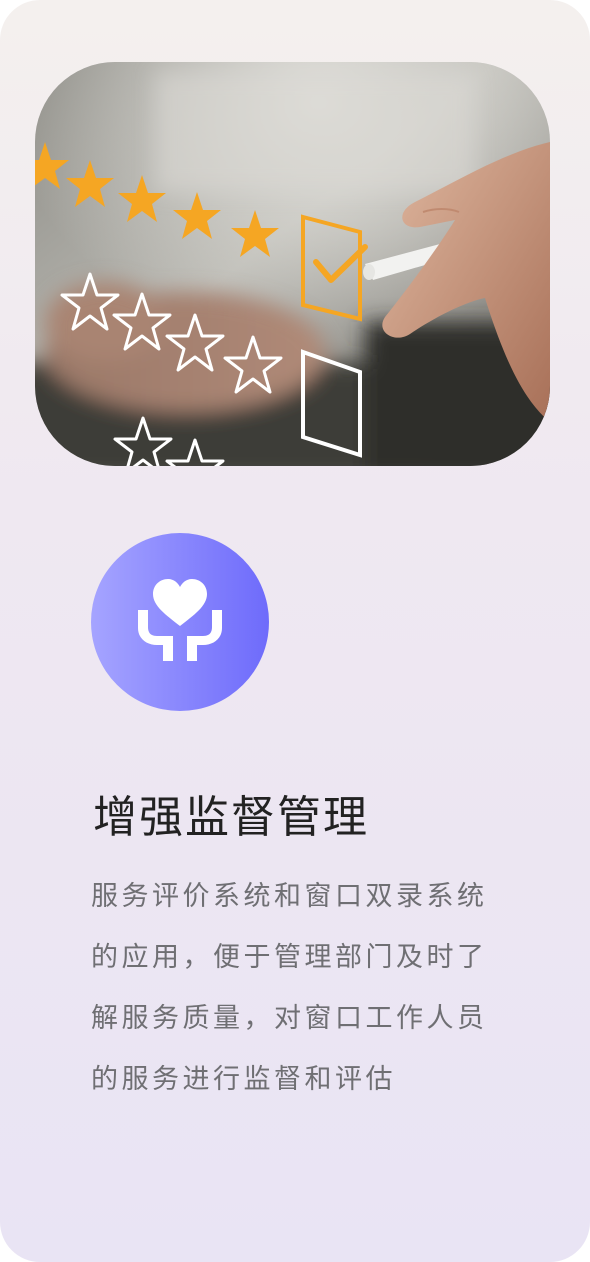  What do you see at coordinates (180, 622) in the screenshot?
I see `heart-hands-icon` at bounding box center [180, 622].